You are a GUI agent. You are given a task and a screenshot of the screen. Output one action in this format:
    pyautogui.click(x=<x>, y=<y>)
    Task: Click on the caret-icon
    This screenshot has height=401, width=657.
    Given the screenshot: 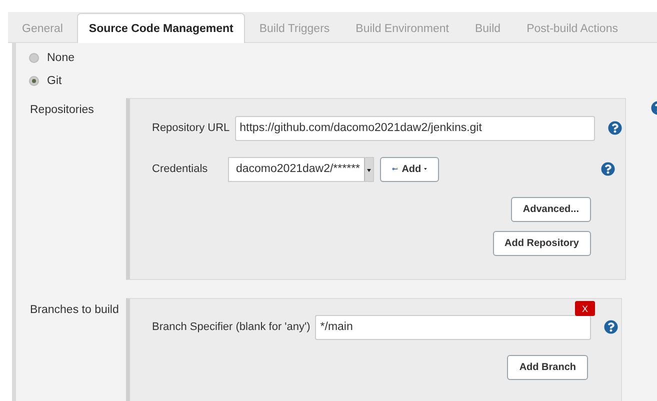 What is the action you would take?
    pyautogui.click(x=425, y=169)
    